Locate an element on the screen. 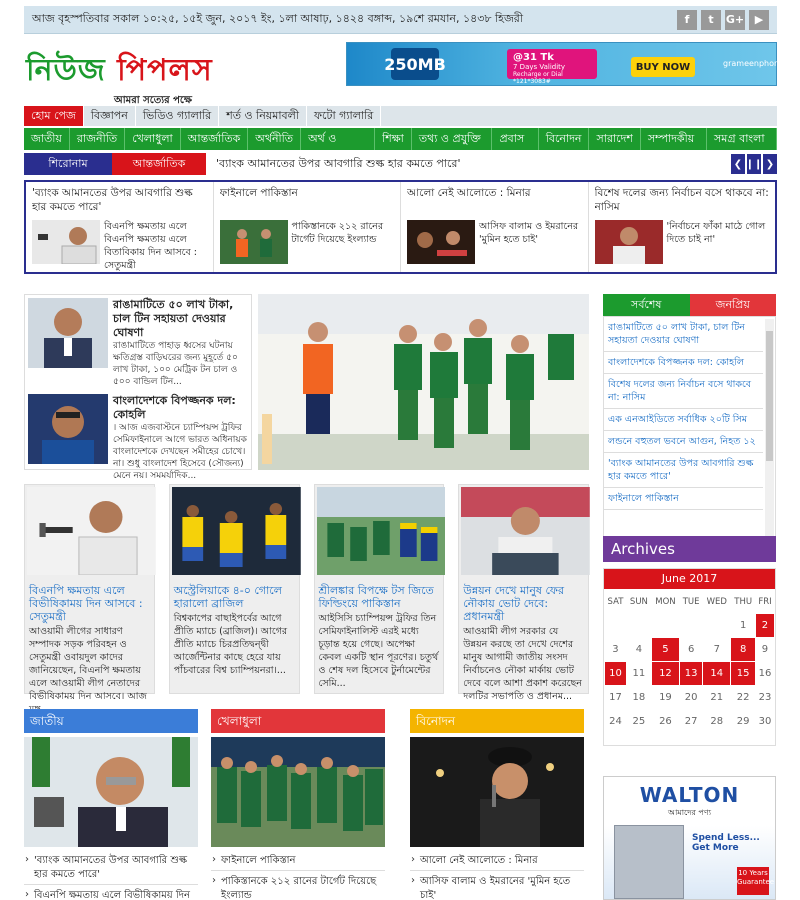 Image resolution: width=800 pixels, height=900 pixels. category-heading: বিনোদন is located at coordinates (497, 721).